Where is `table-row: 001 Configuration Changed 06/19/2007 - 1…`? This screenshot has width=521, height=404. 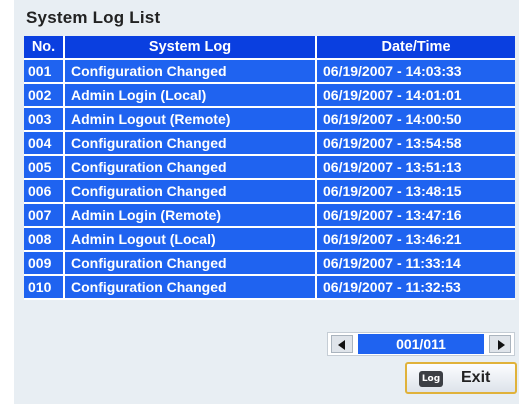 table-row: 001 Configuration Changed 06/19/2007 - 1… is located at coordinates (269, 72).